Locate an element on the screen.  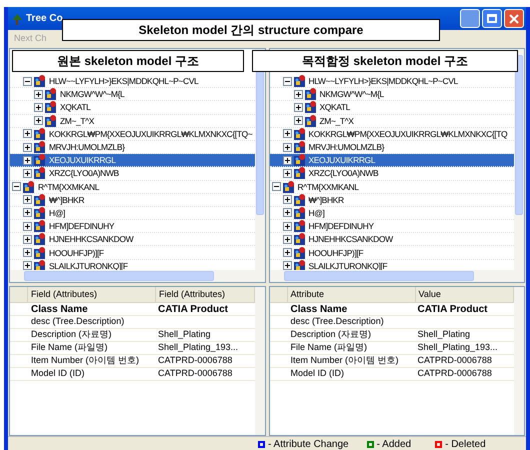
legend-label: - Attribute Change is located at coordinates (308, 444).